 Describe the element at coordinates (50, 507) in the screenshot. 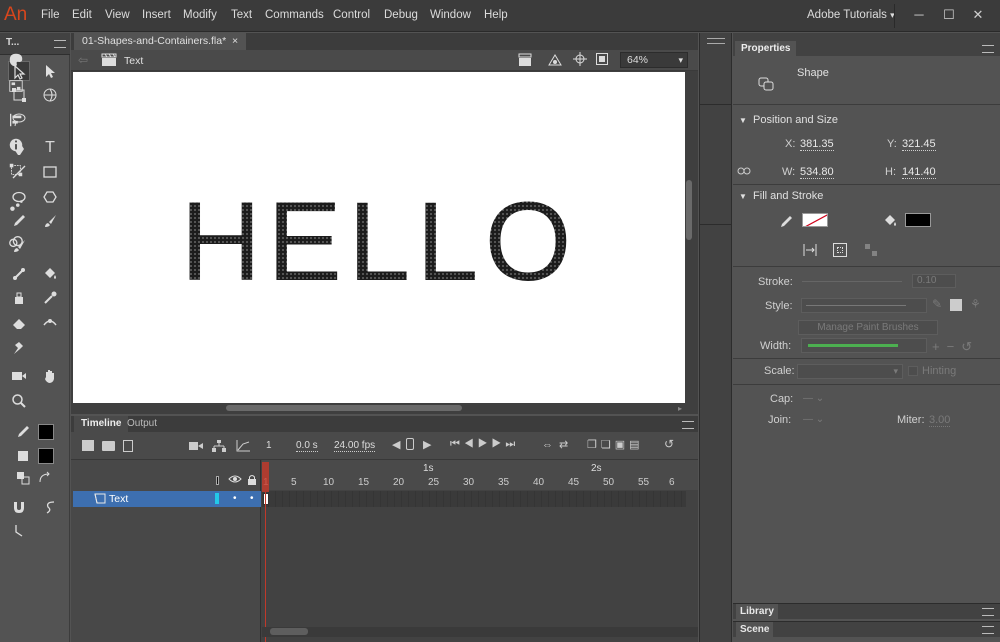

I see `smooth-icon` at that location.